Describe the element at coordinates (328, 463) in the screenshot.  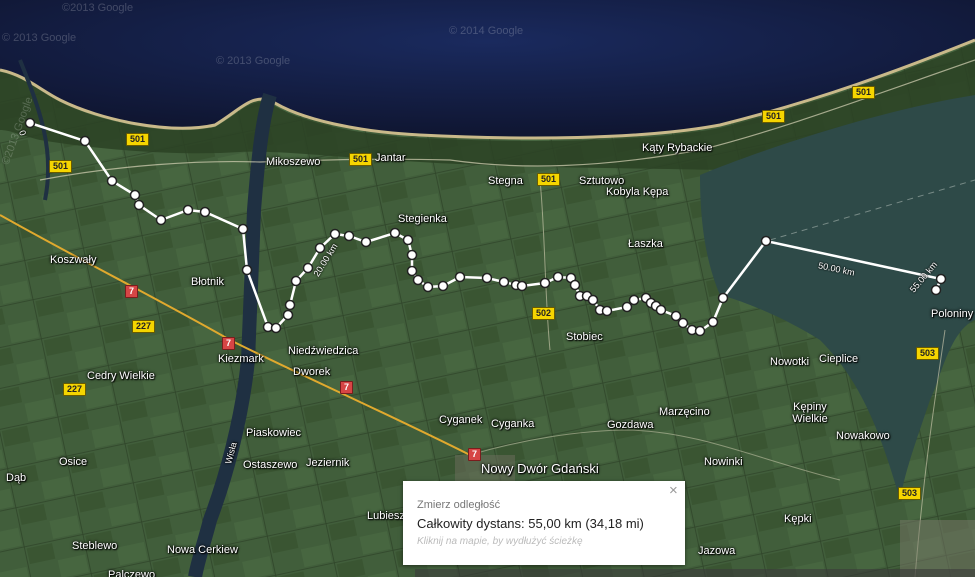
I see `place-label: Jeziernik` at that location.